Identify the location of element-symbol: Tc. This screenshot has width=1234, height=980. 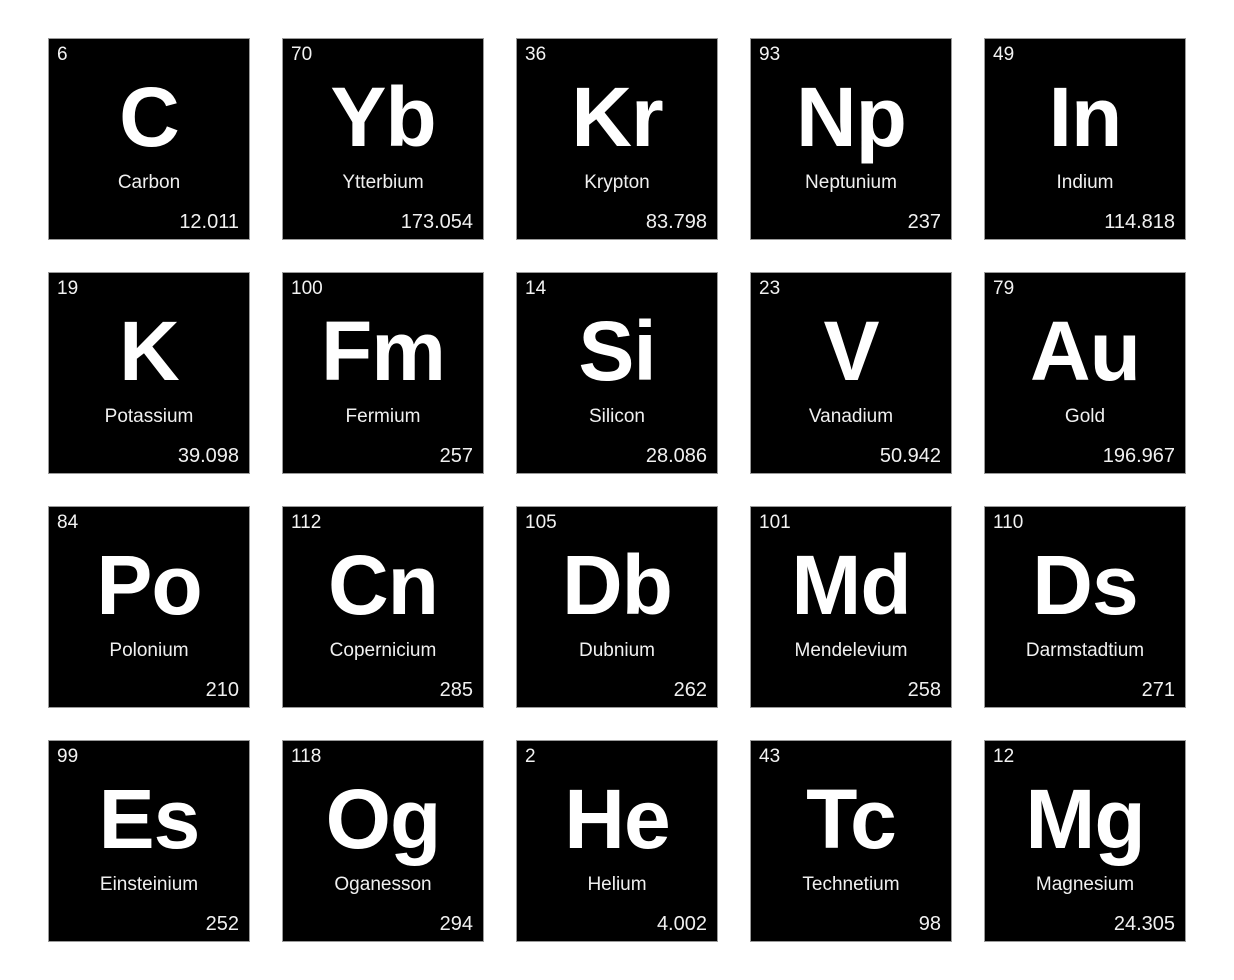
(851, 819).